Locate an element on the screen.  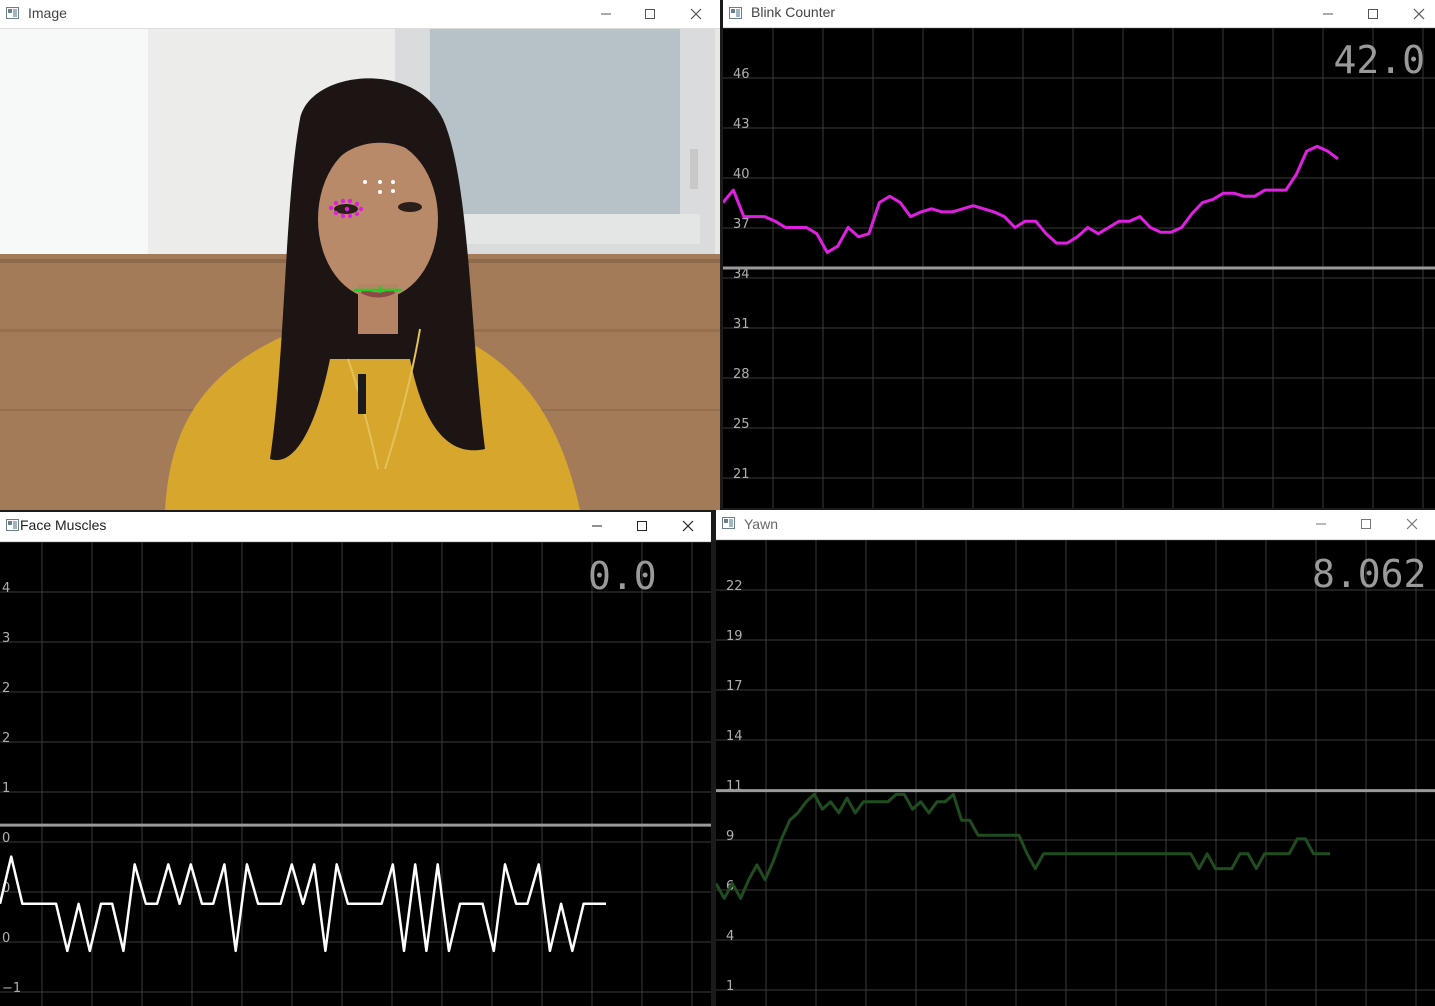
blink-window-titlebar: Blink Counter is located at coordinates (1079, 14).